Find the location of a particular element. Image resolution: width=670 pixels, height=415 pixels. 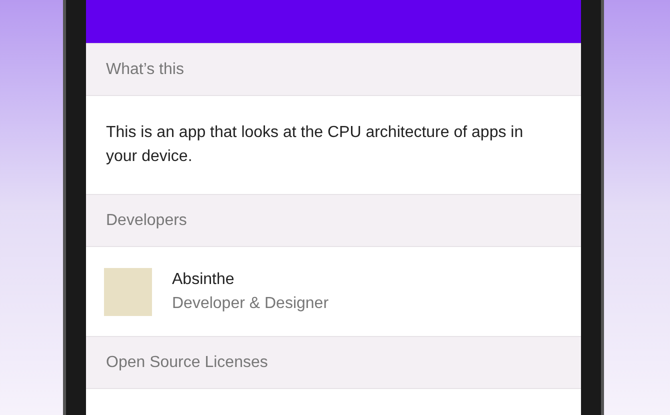

section-header: What’s this is located at coordinates (333, 69).